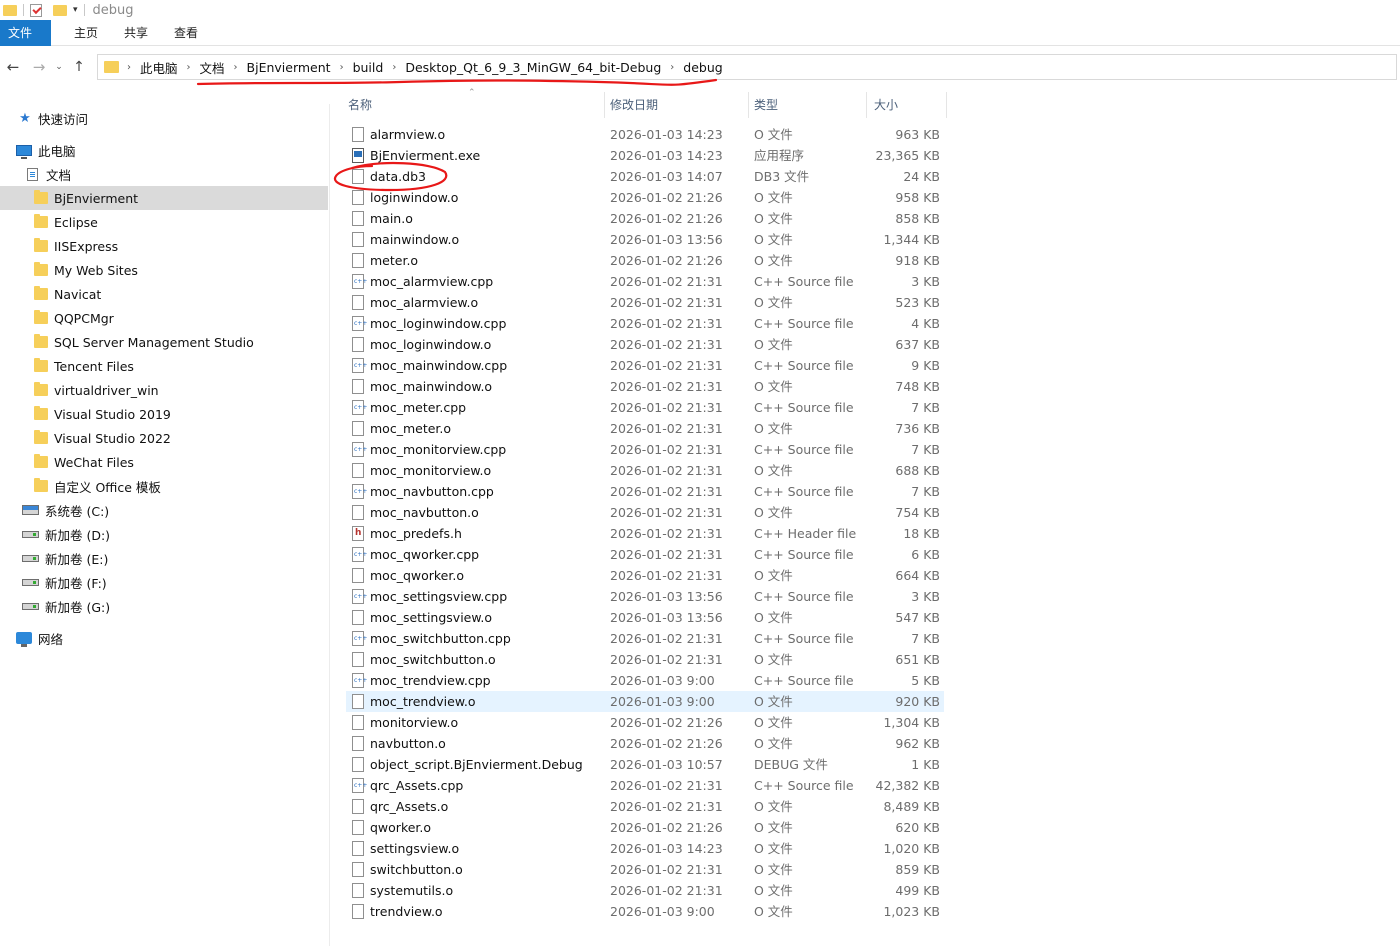 The height and width of the screenshot is (946, 1400). Describe the element at coordinates (533, 67) in the screenshot. I see `breadcrumb-desktop-qt: Desktop_Qt_6_9_3_MinGW_64_bit-Debug` at that location.